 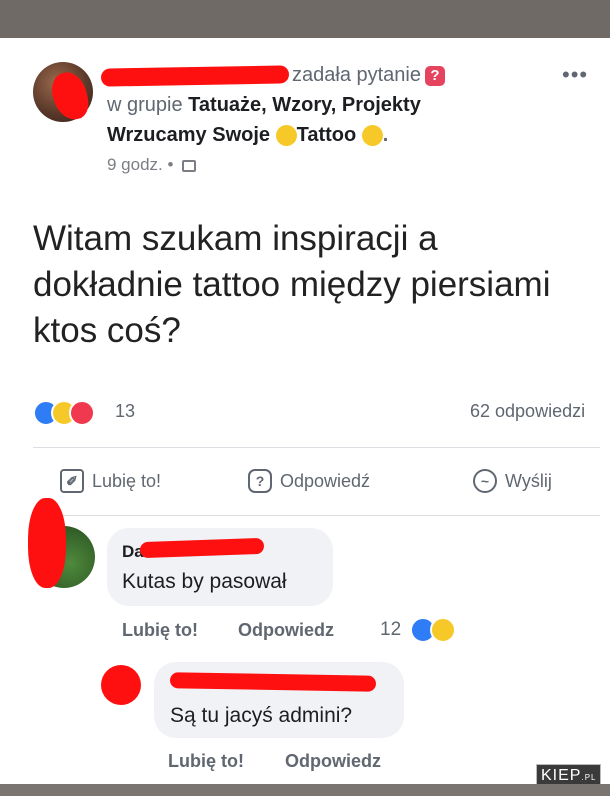 What do you see at coordinates (528, 480) in the screenshot?
I see `send-label: Wyślij` at bounding box center [528, 480].